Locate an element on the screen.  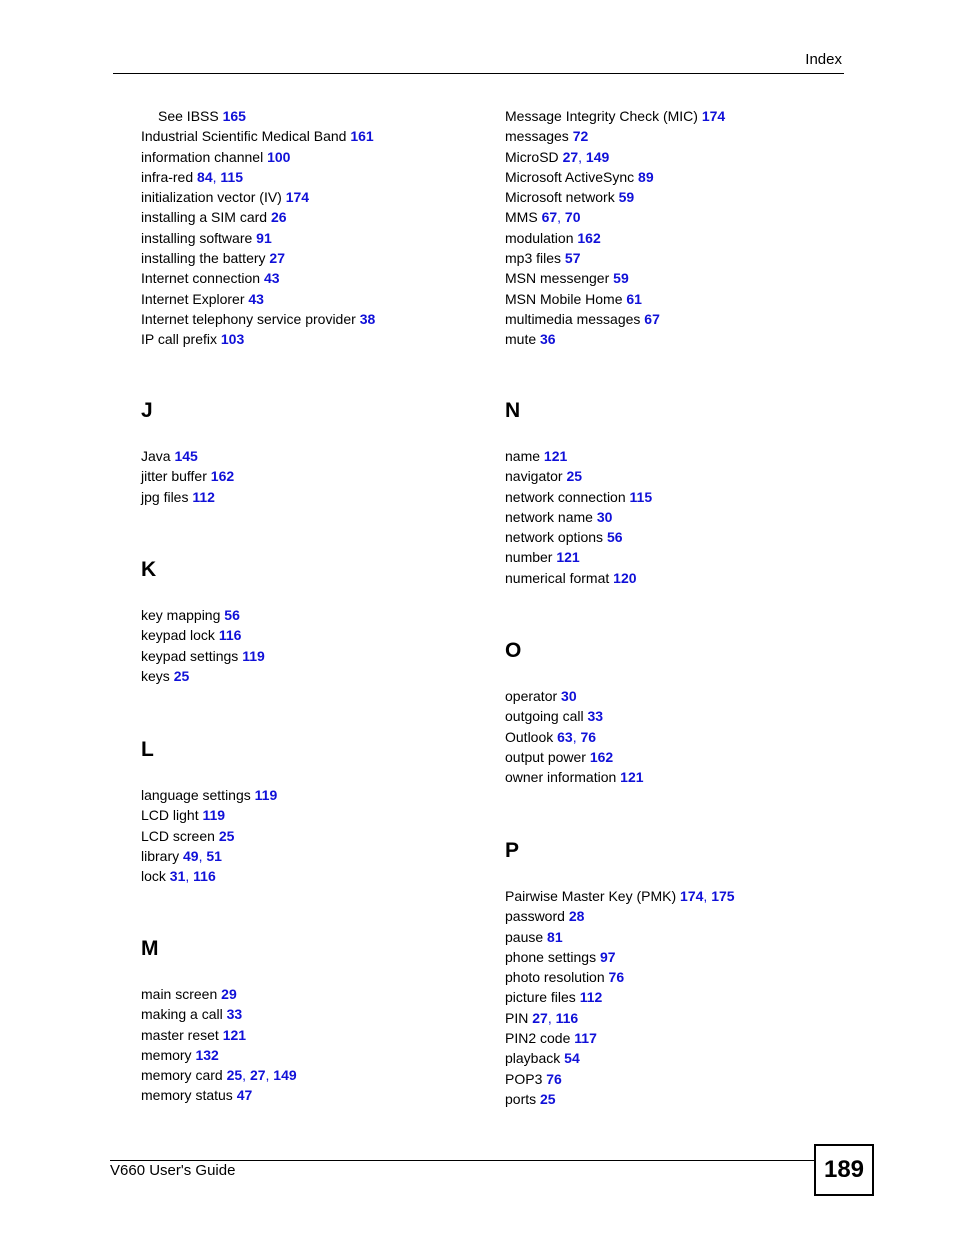
page-reference-link: 175 is located at coordinates (722, 896).